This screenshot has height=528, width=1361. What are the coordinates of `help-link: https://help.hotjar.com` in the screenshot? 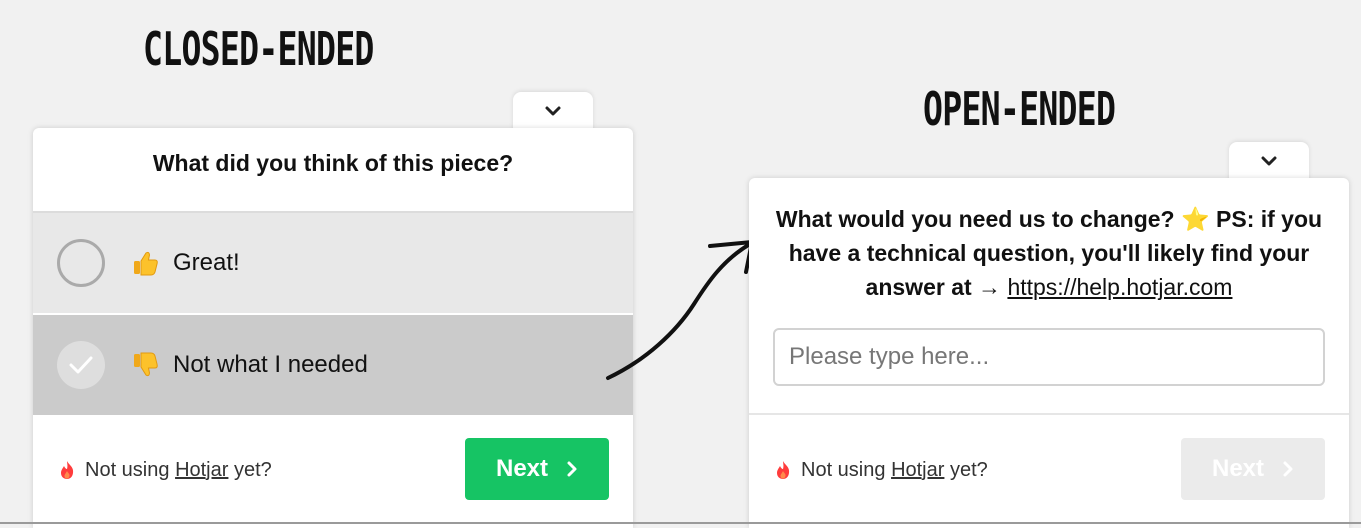 It's located at (1119, 287).